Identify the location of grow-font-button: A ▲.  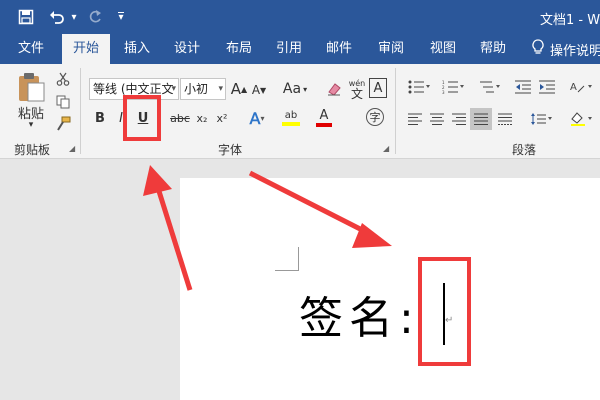
(239, 89).